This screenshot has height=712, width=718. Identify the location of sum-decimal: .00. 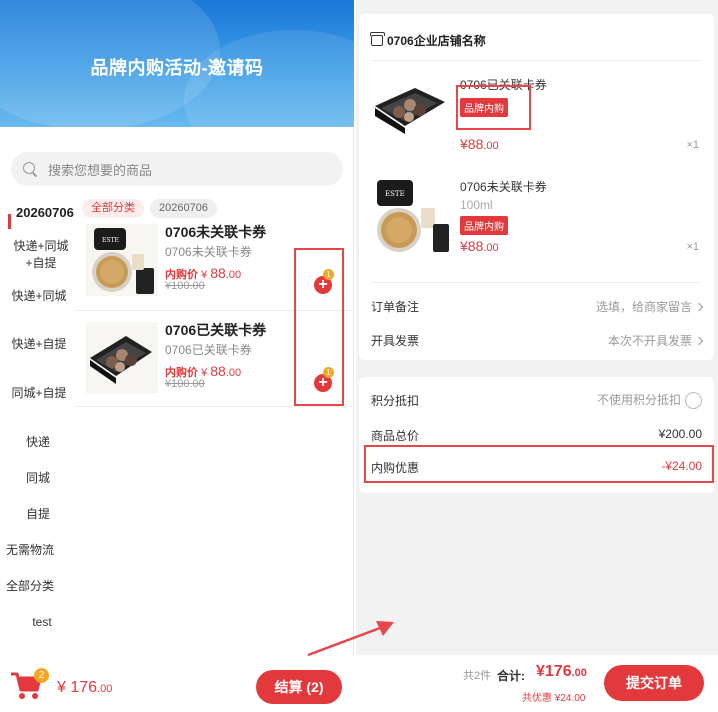
(579, 673).